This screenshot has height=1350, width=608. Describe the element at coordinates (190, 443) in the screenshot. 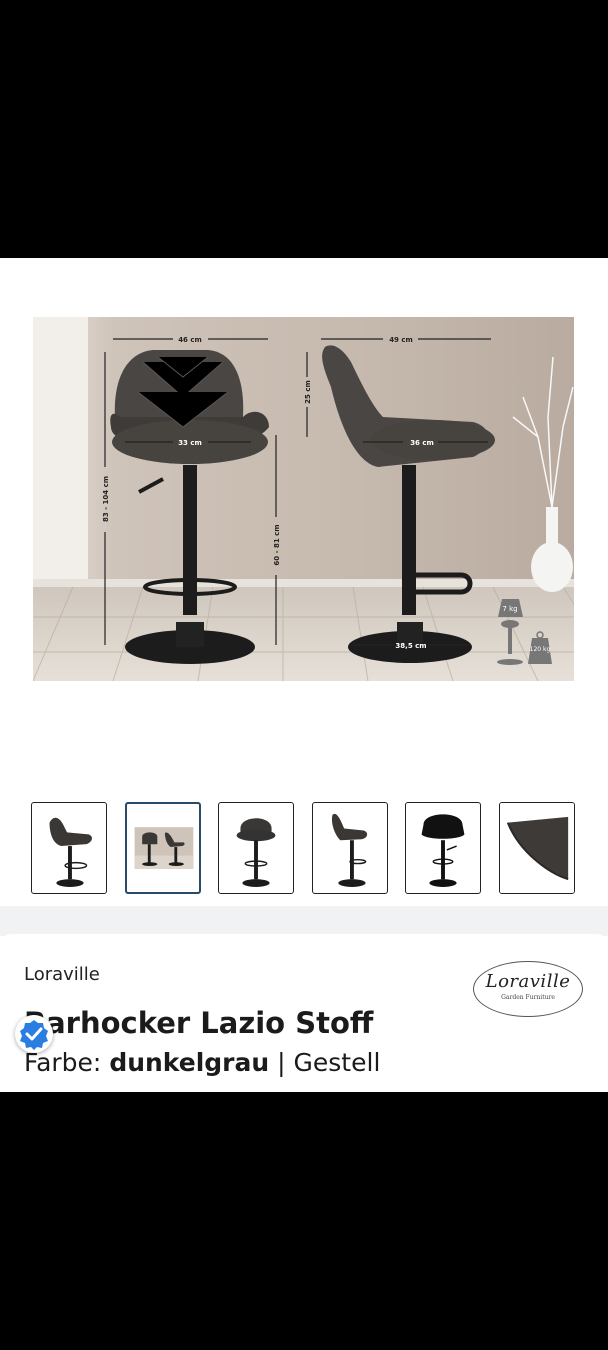

I see `dim-seat-front: 33 cm` at that location.